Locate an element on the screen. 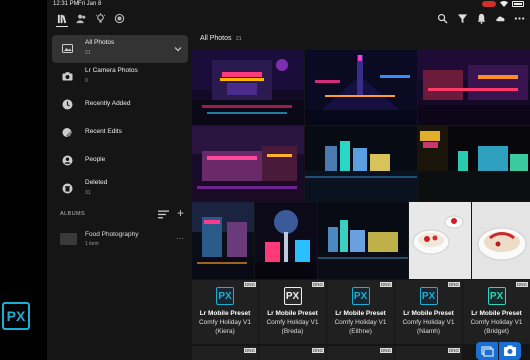 The width and height of the screenshot is (530, 360). person-icon is located at coordinates (67, 160).